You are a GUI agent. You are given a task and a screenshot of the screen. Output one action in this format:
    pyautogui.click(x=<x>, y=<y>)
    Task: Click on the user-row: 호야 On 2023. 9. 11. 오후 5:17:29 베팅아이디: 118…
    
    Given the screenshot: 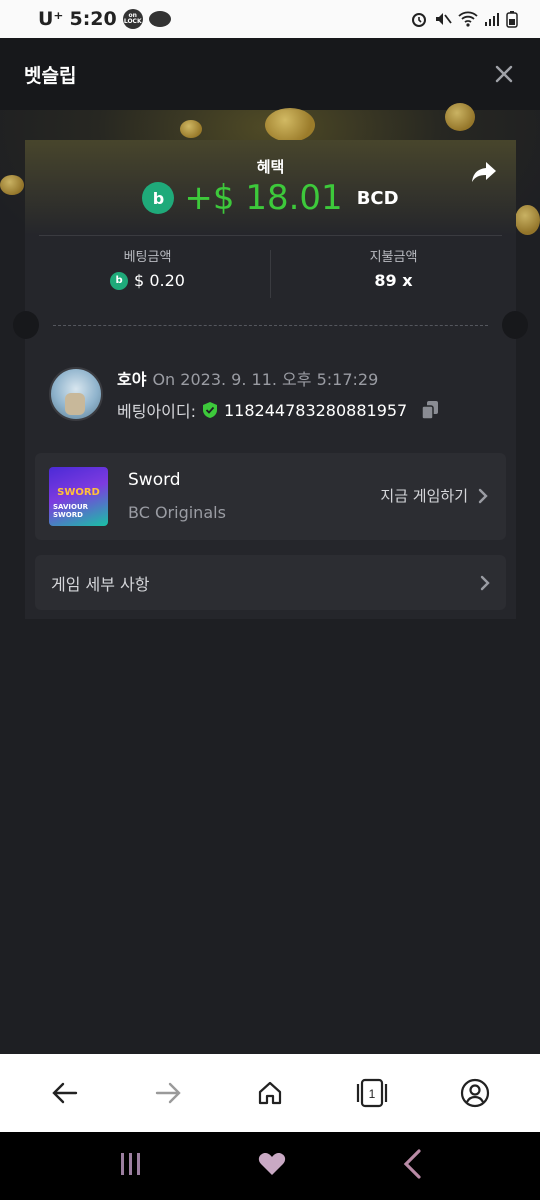 What is the action you would take?
    pyautogui.click(x=244, y=394)
    